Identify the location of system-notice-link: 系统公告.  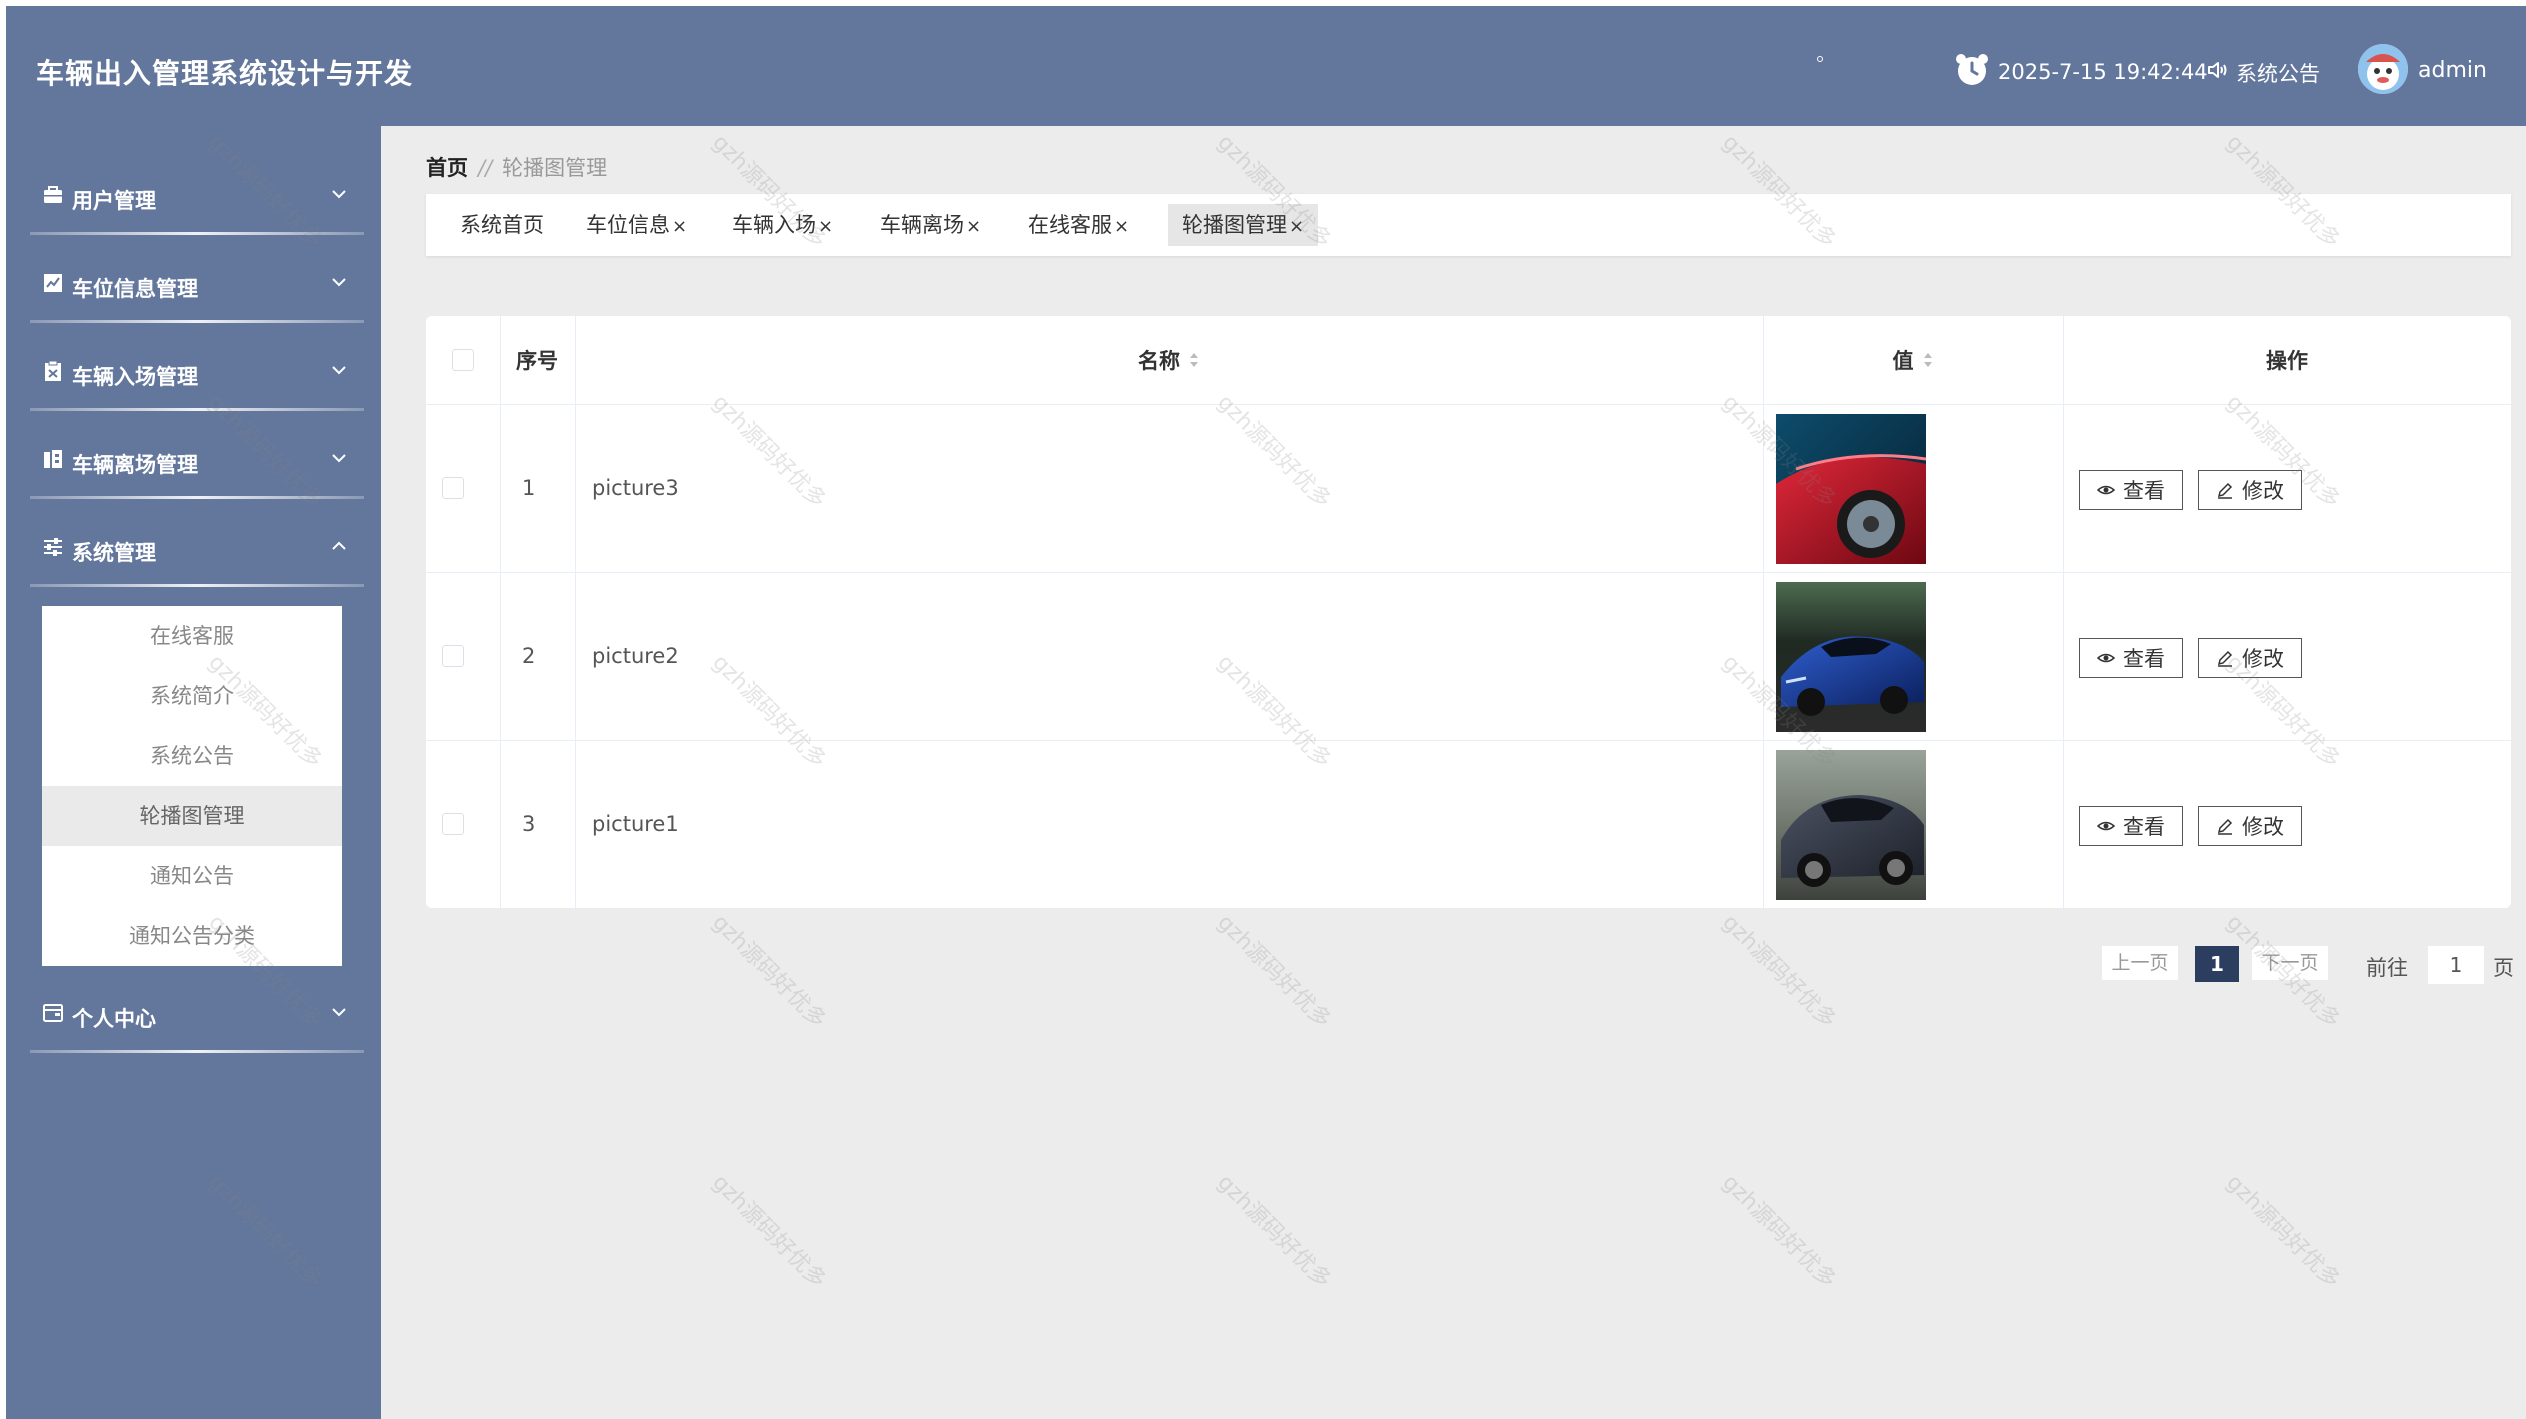
(2278, 73).